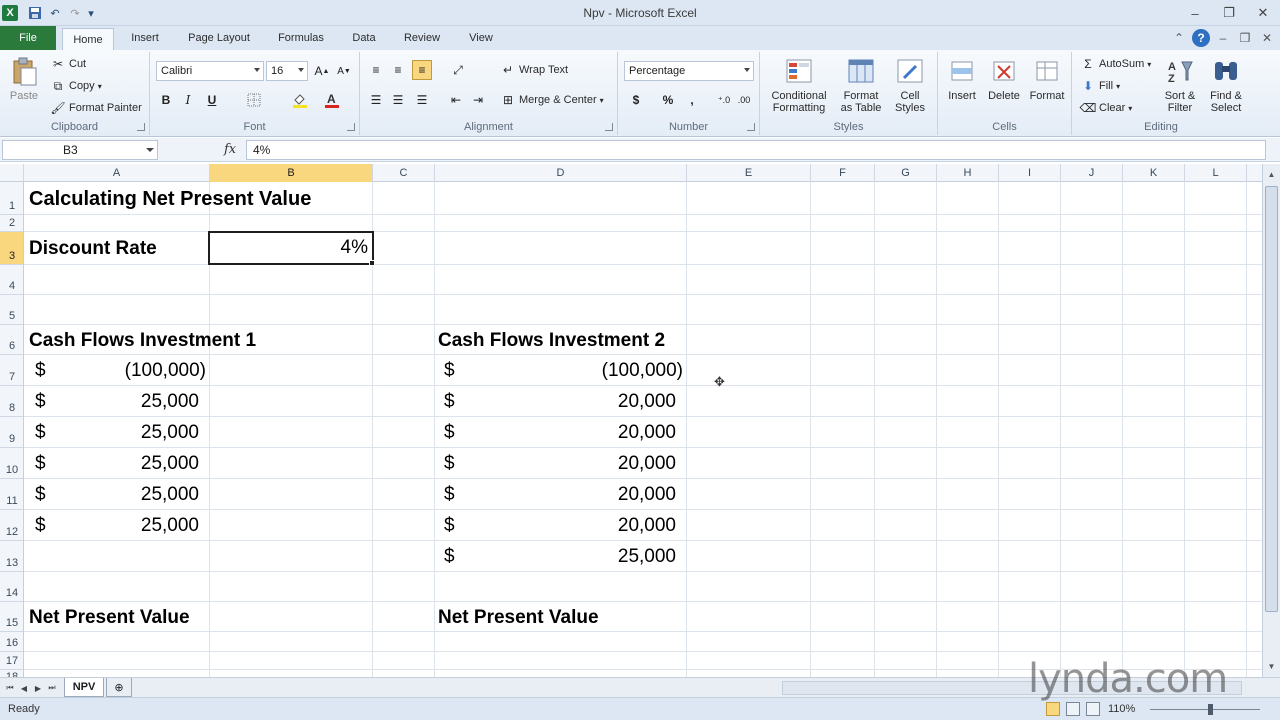  I want to click on column-header-f: F, so click(843, 173).